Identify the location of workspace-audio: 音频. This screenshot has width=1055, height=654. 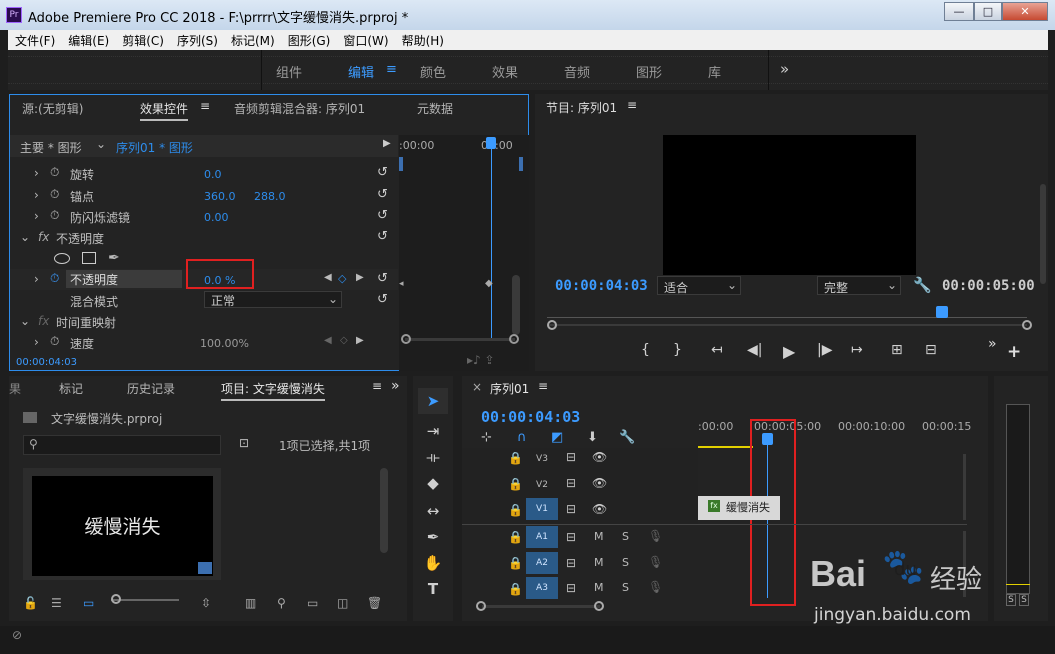
(577, 71).